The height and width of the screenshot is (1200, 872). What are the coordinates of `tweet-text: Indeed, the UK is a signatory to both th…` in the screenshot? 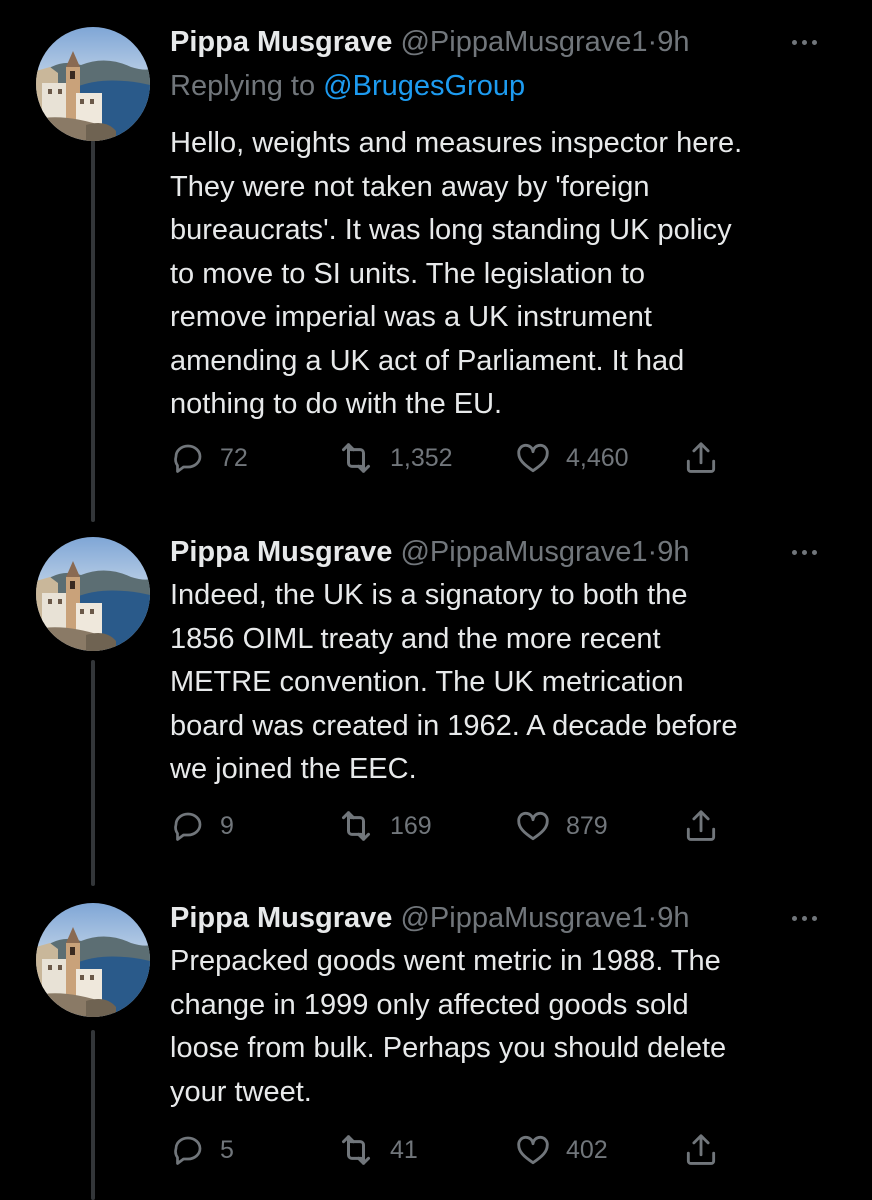 It's located at (454, 682).